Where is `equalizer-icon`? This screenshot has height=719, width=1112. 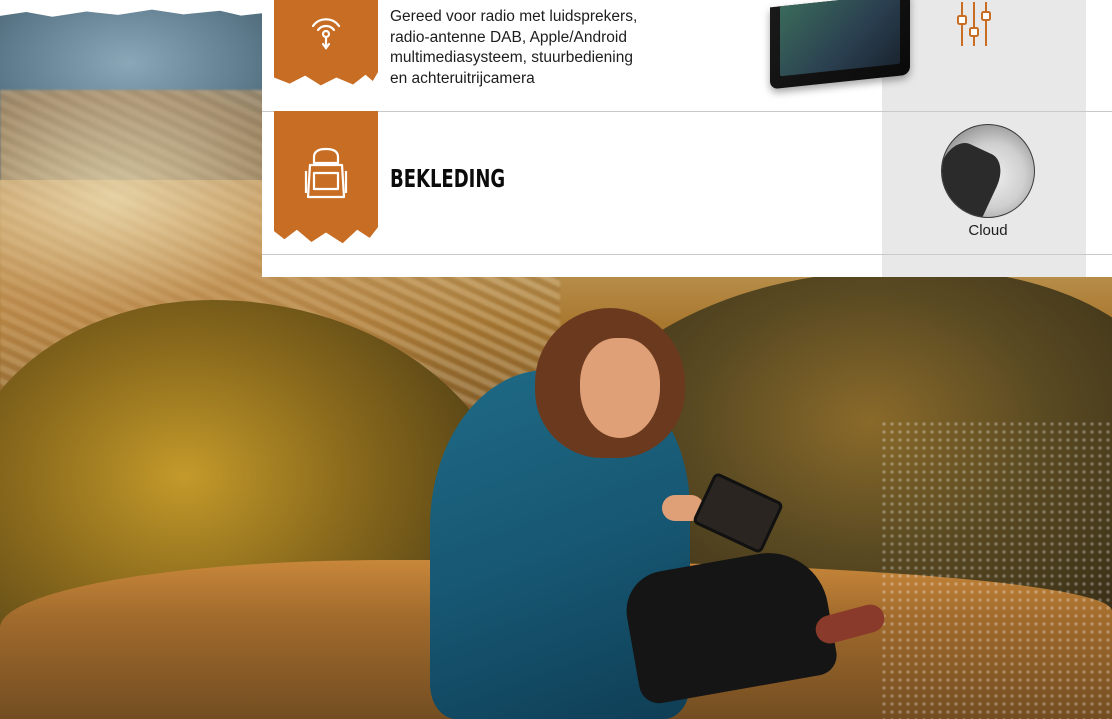
equalizer-icon is located at coordinates (974, 24).